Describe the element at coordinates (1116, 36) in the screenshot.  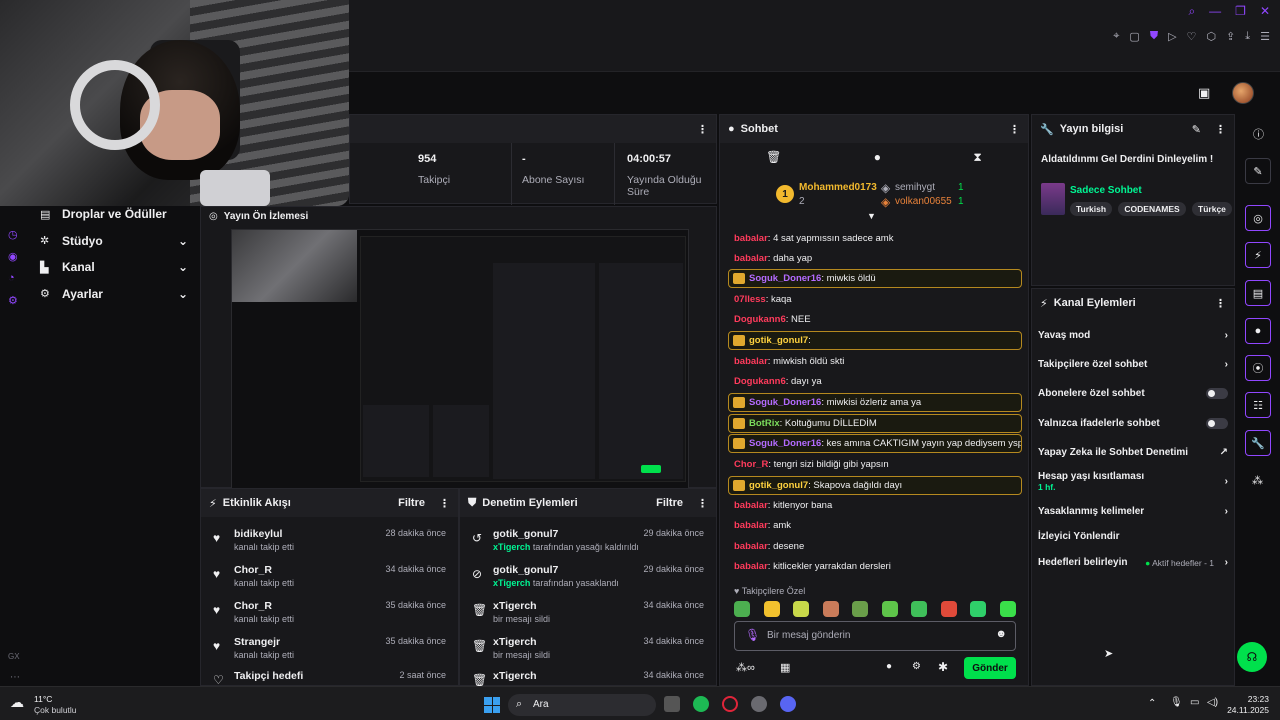
I see `pin-icon: ⌖` at that location.